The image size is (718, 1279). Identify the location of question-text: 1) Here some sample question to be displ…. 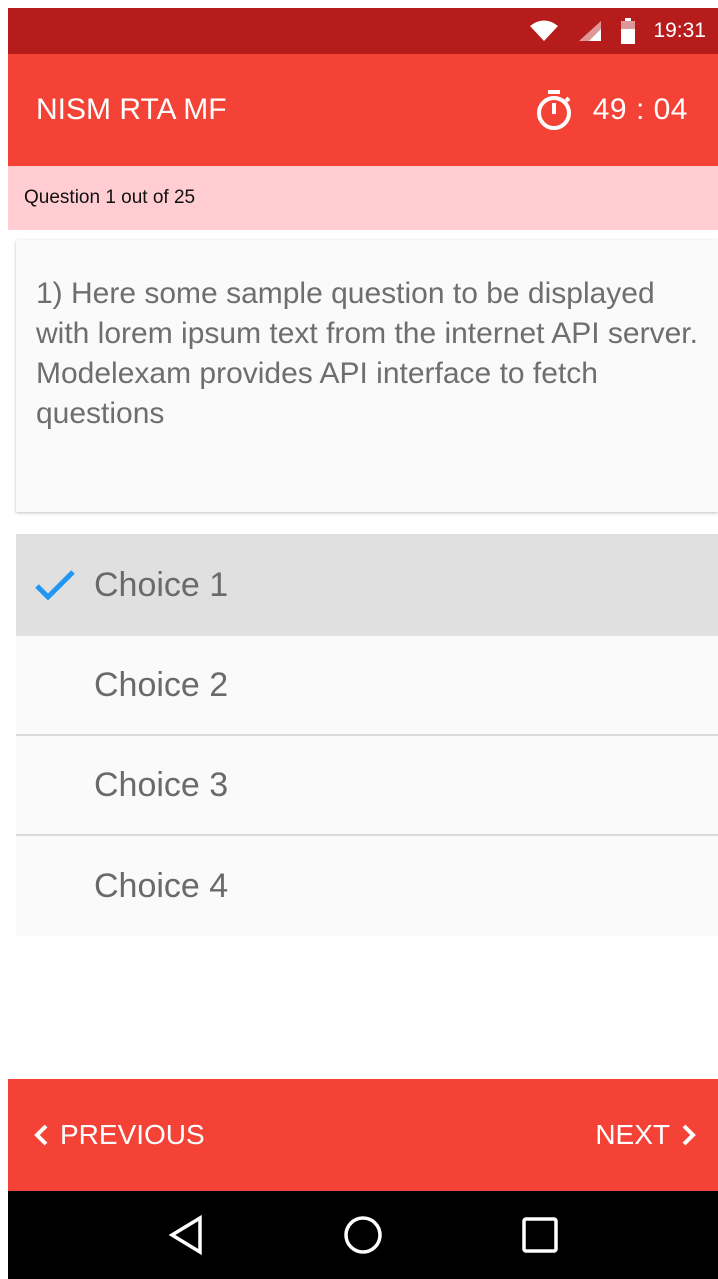
(367, 353).